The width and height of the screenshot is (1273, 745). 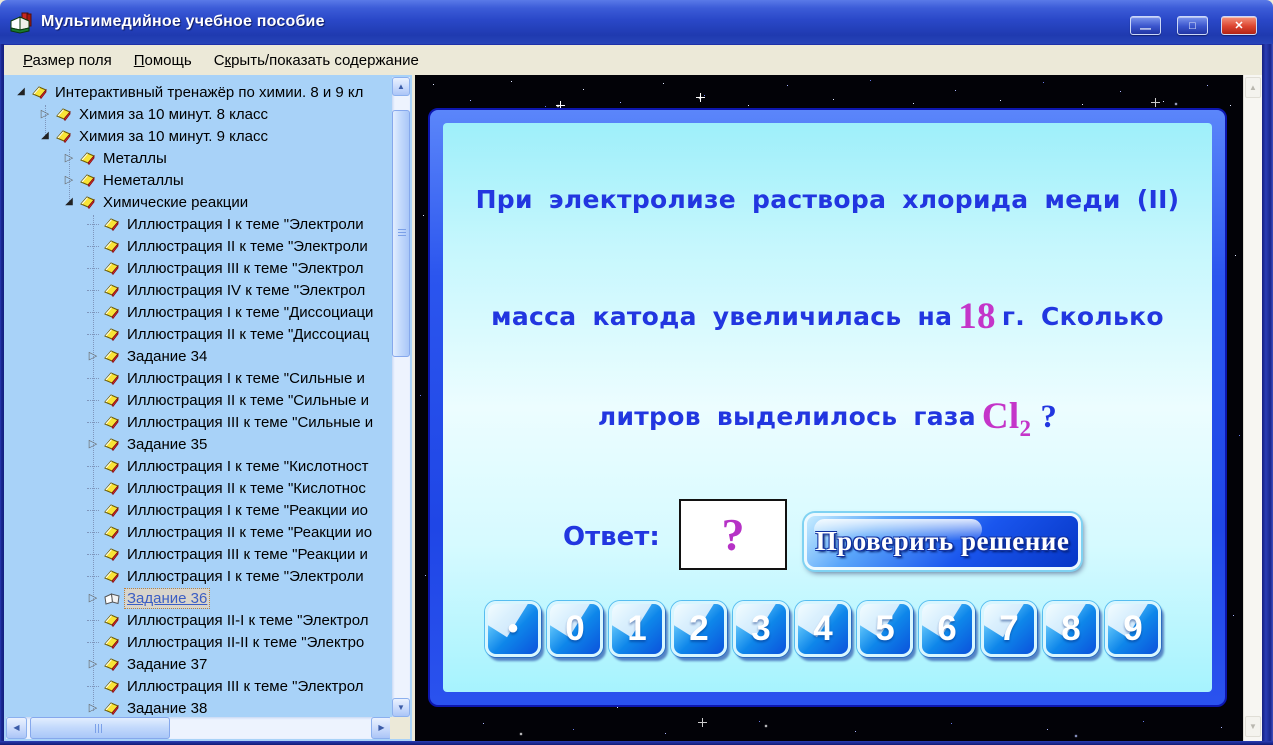 I want to click on tree-item: Иллюстрация IV к теме "Электрол, so click(x=198, y=290).